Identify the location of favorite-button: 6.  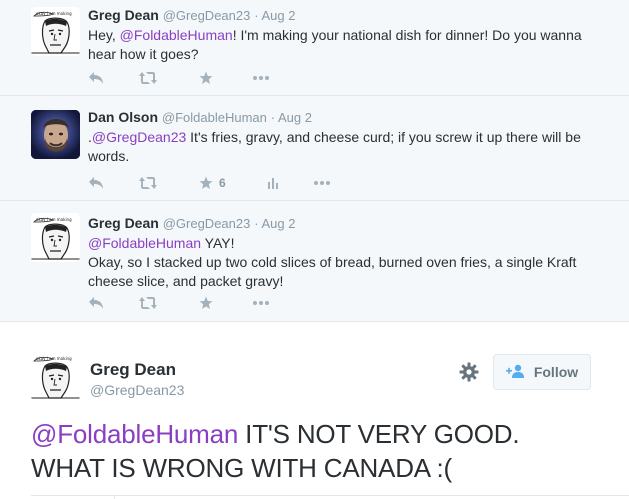
(212, 183).